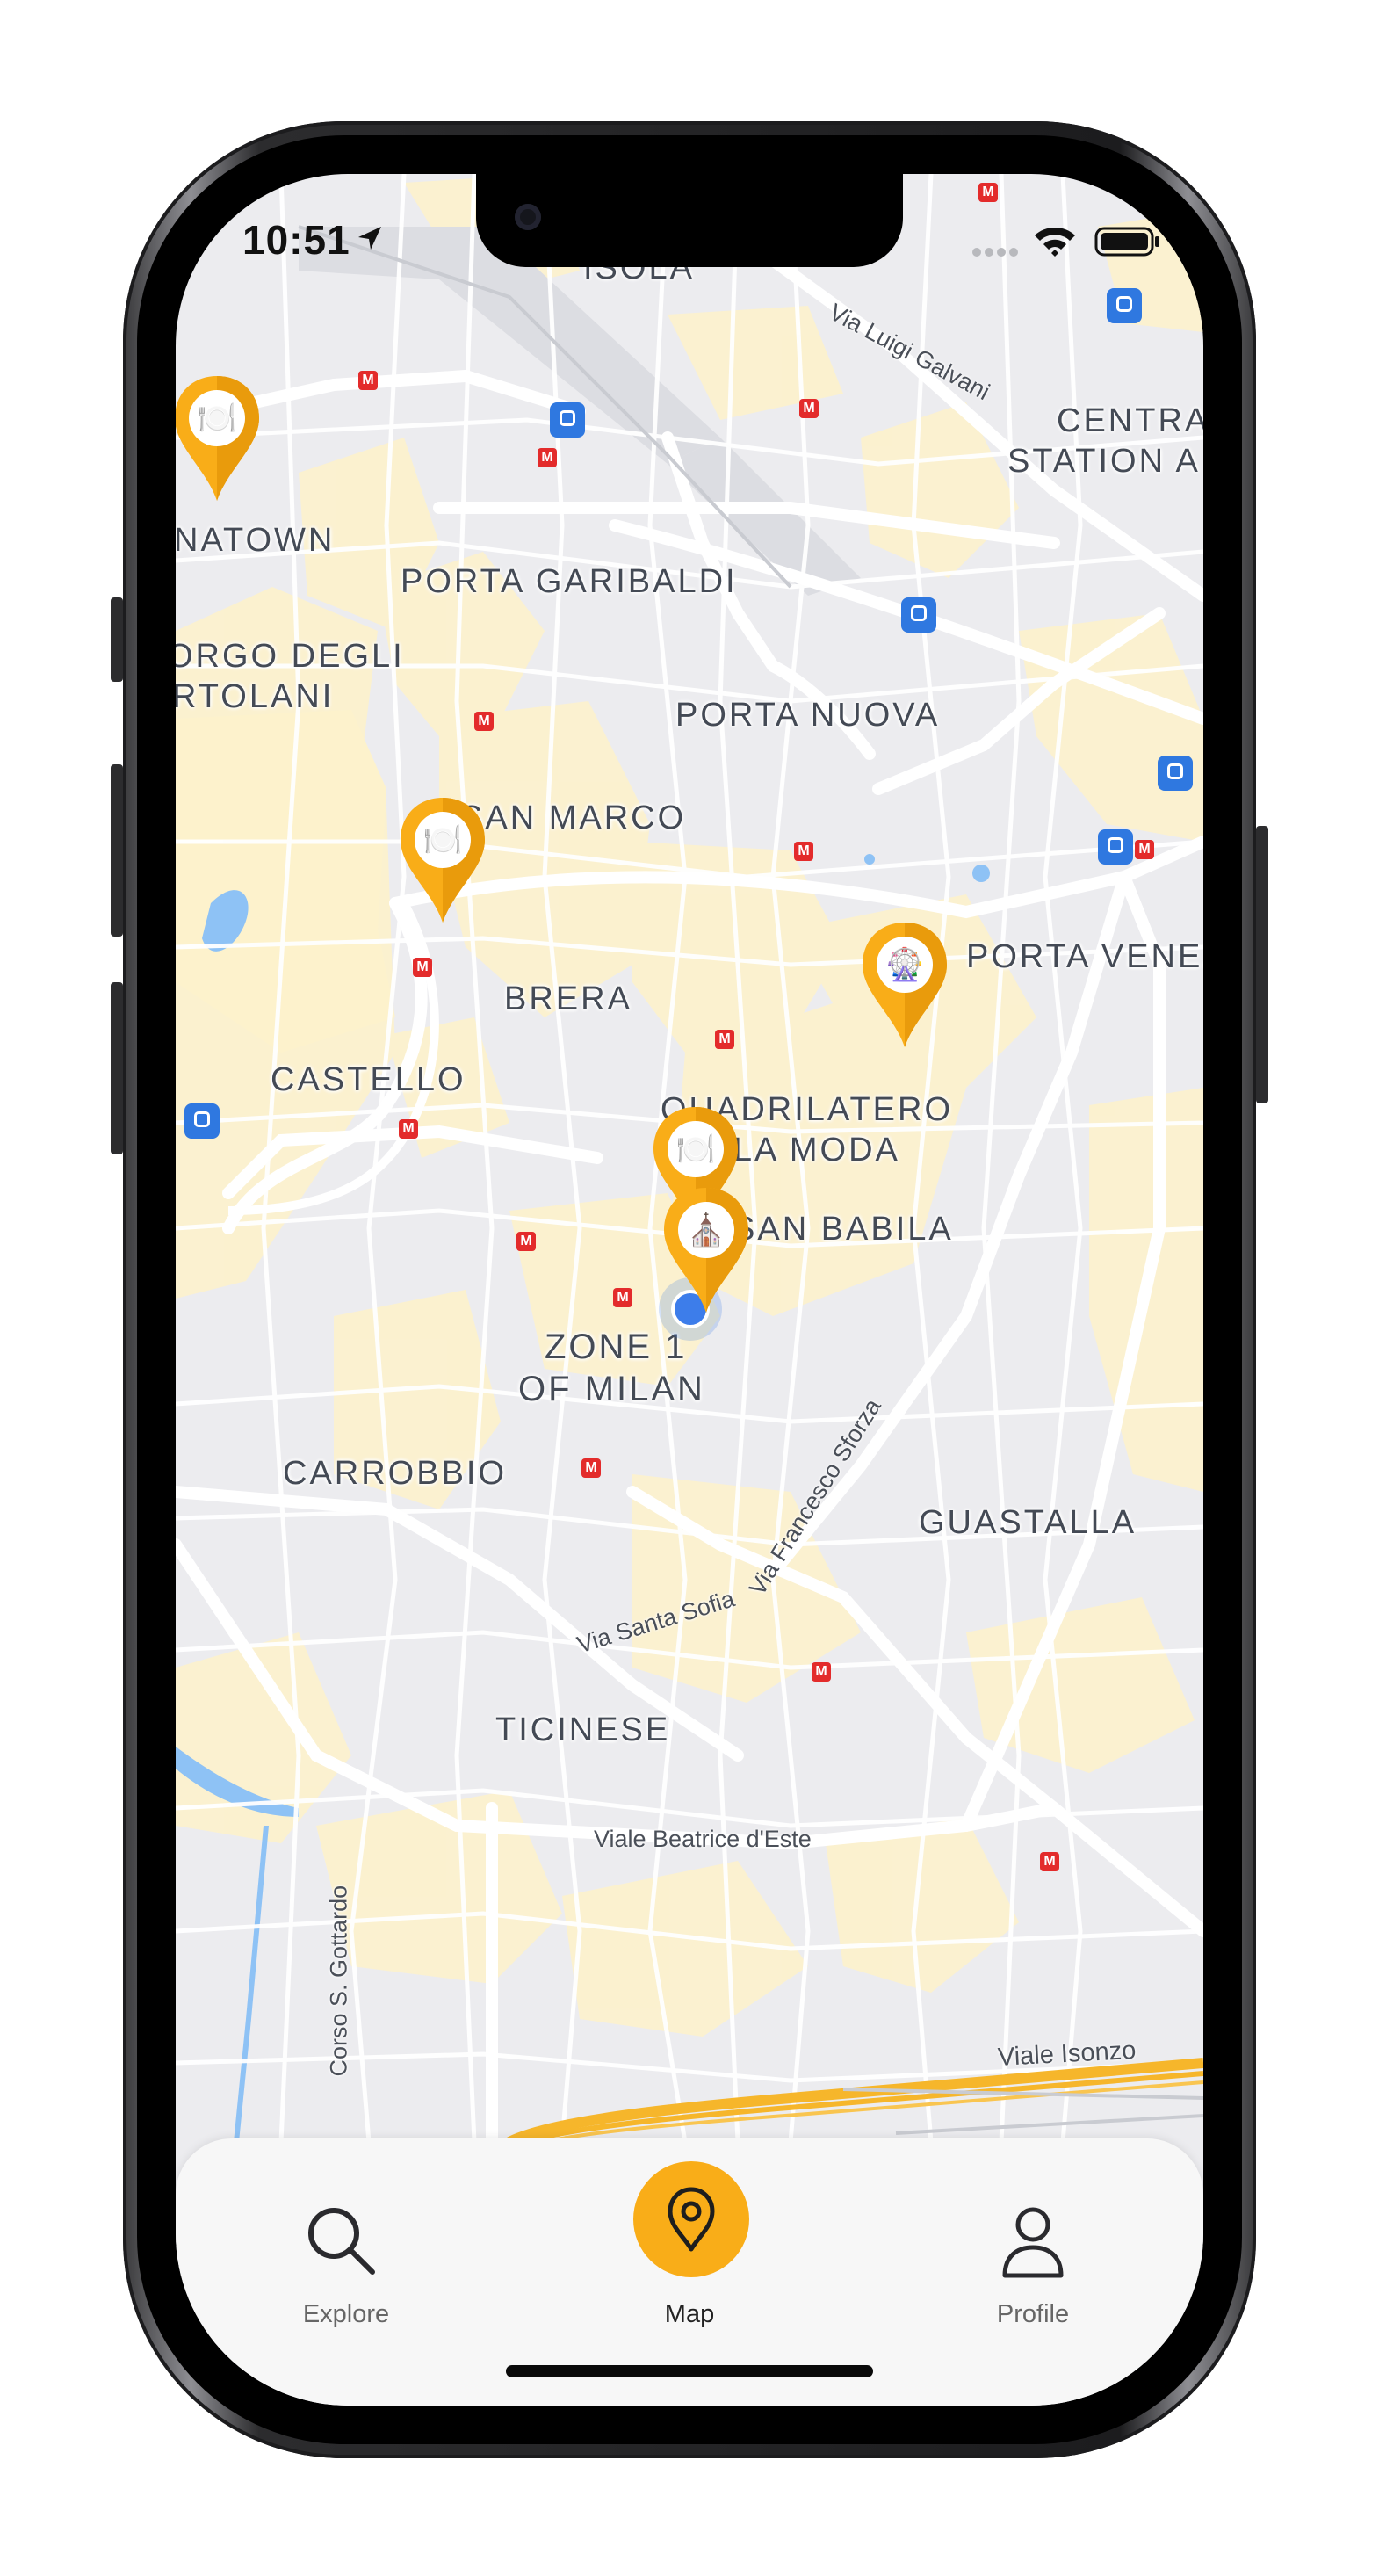  What do you see at coordinates (905, 965) in the screenshot?
I see `ferris-wheel-icon: 🎡` at bounding box center [905, 965].